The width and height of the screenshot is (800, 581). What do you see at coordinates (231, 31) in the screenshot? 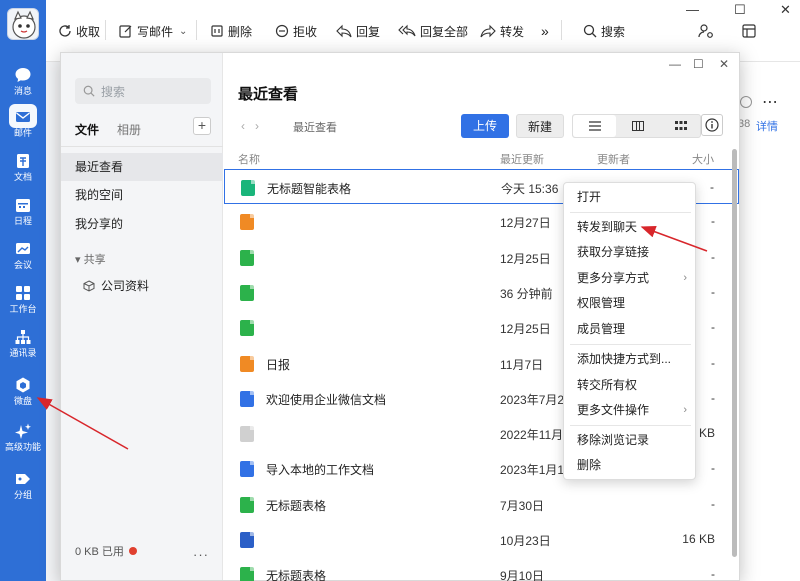
I see `delete-button: 删除` at bounding box center [231, 31].